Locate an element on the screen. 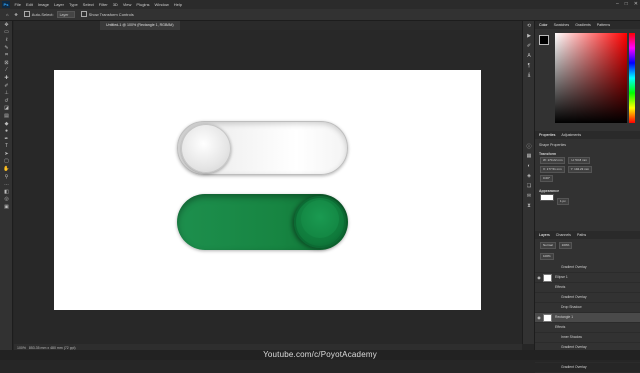 The height and width of the screenshot is (373, 640). screen-mode-icon: ▣ is located at coordinates (6, 207).